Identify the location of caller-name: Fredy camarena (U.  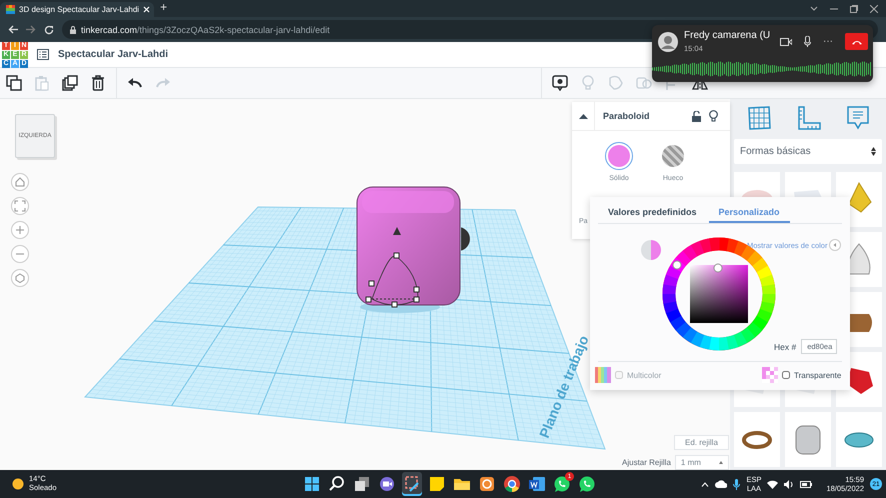
(728, 35).